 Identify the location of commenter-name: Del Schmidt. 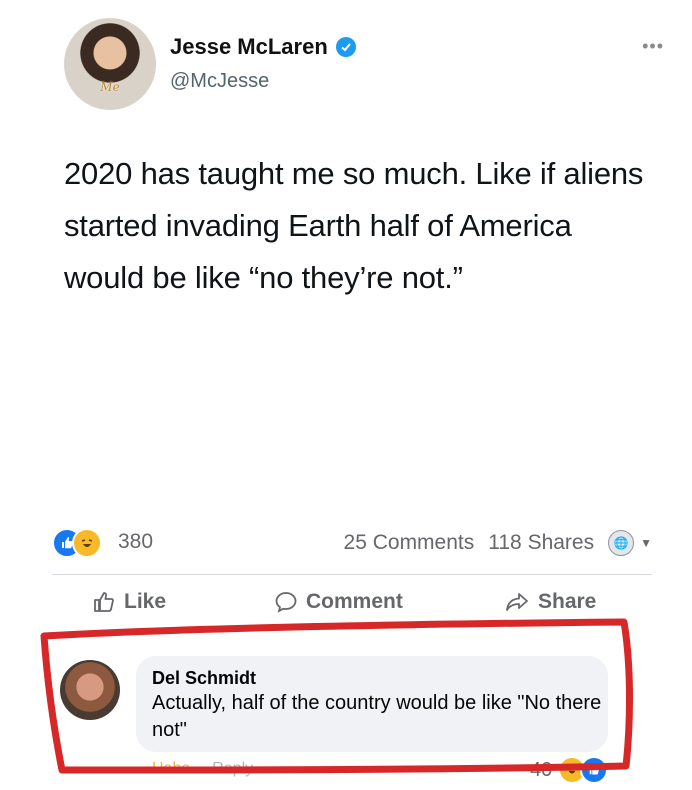
(204, 678).